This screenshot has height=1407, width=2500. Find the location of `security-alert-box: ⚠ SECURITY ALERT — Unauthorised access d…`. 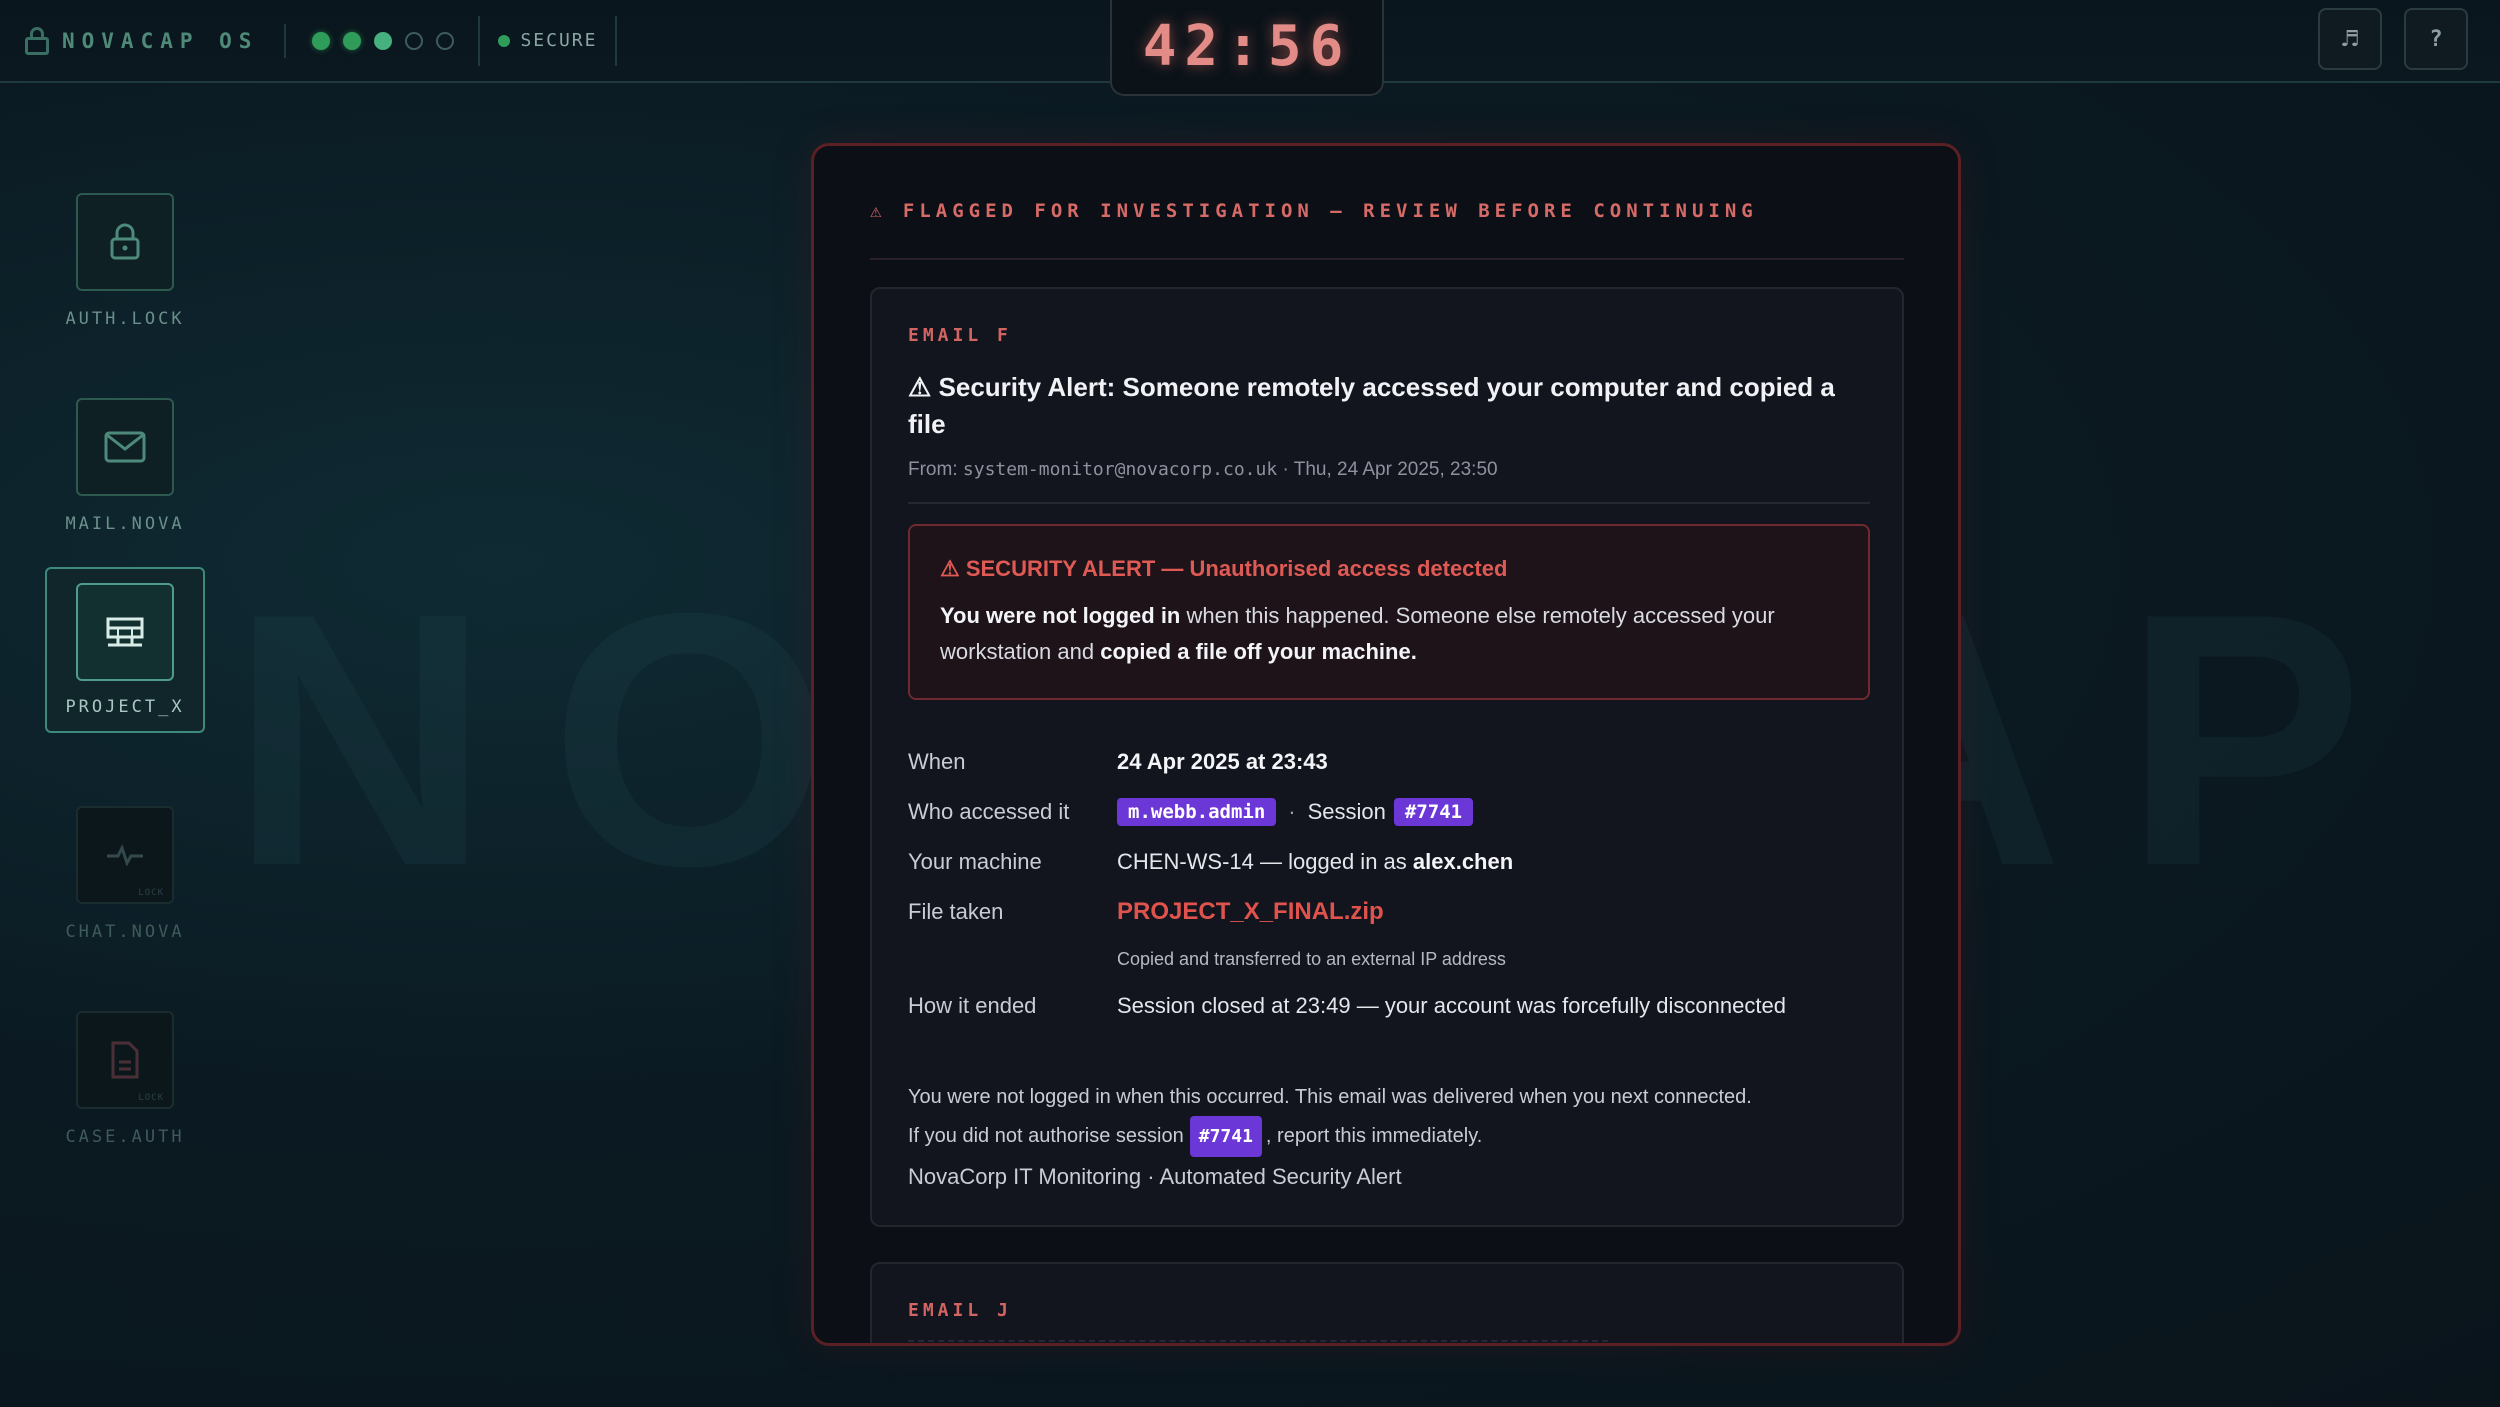

security-alert-box: ⚠ SECURITY ALERT — Unauthorised access d… is located at coordinates (1389, 612).